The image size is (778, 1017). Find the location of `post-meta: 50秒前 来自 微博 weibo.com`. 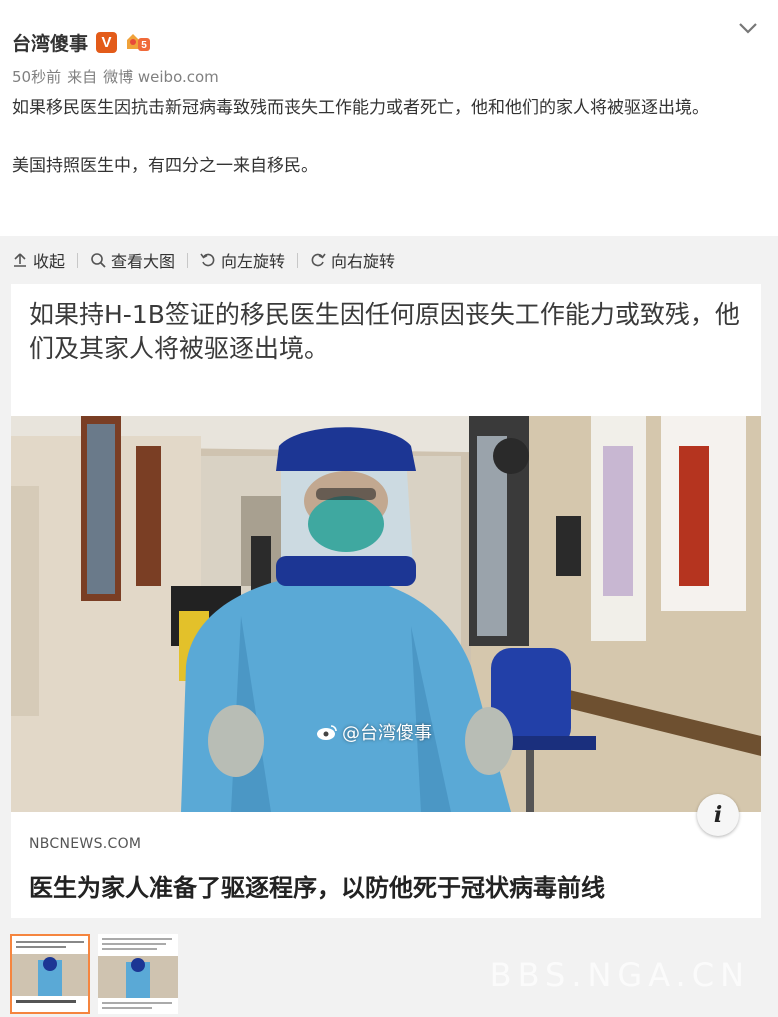

post-meta: 50秒前 来自 微博 weibo.com is located at coordinates (115, 76).